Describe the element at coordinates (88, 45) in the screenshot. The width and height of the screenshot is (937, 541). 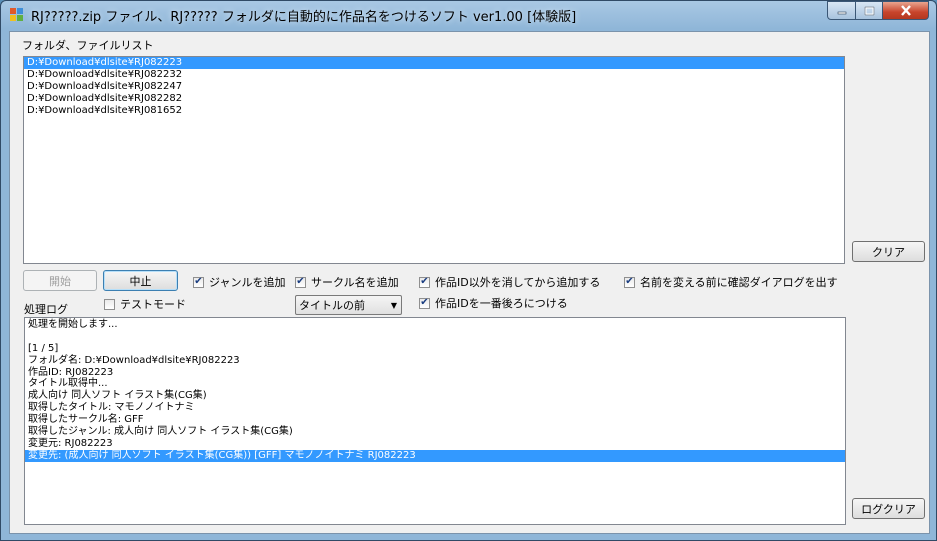
I see `file-list-label: フォルダ、ファイルリスト` at that location.